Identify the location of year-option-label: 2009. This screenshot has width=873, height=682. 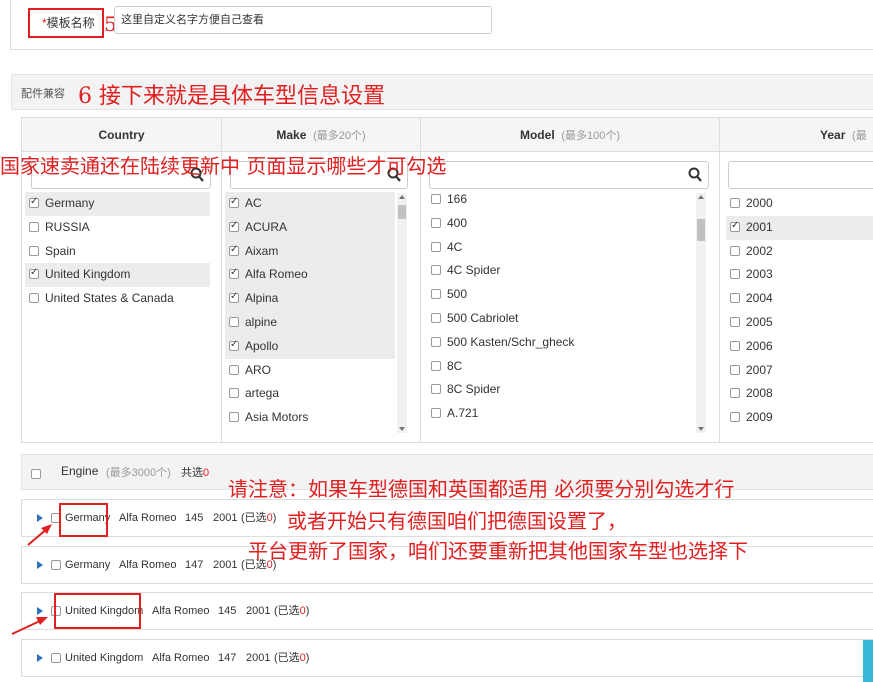
(759, 417).